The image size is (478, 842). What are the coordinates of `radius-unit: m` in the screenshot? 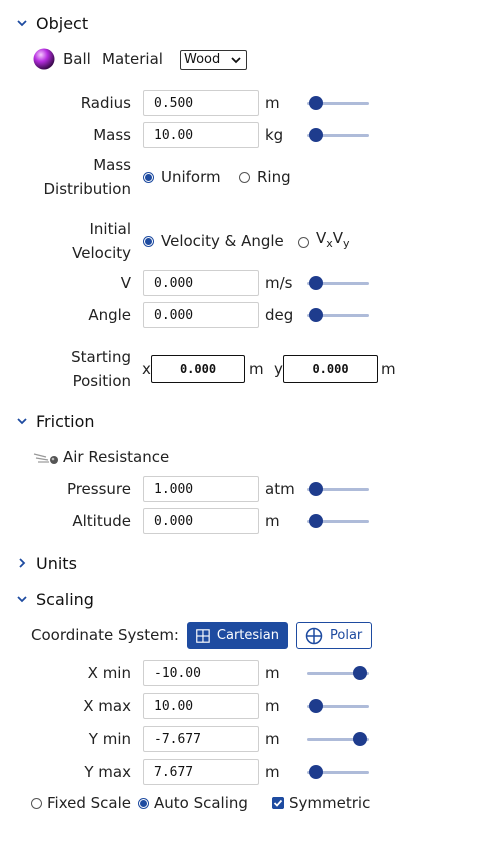 It's located at (272, 103).